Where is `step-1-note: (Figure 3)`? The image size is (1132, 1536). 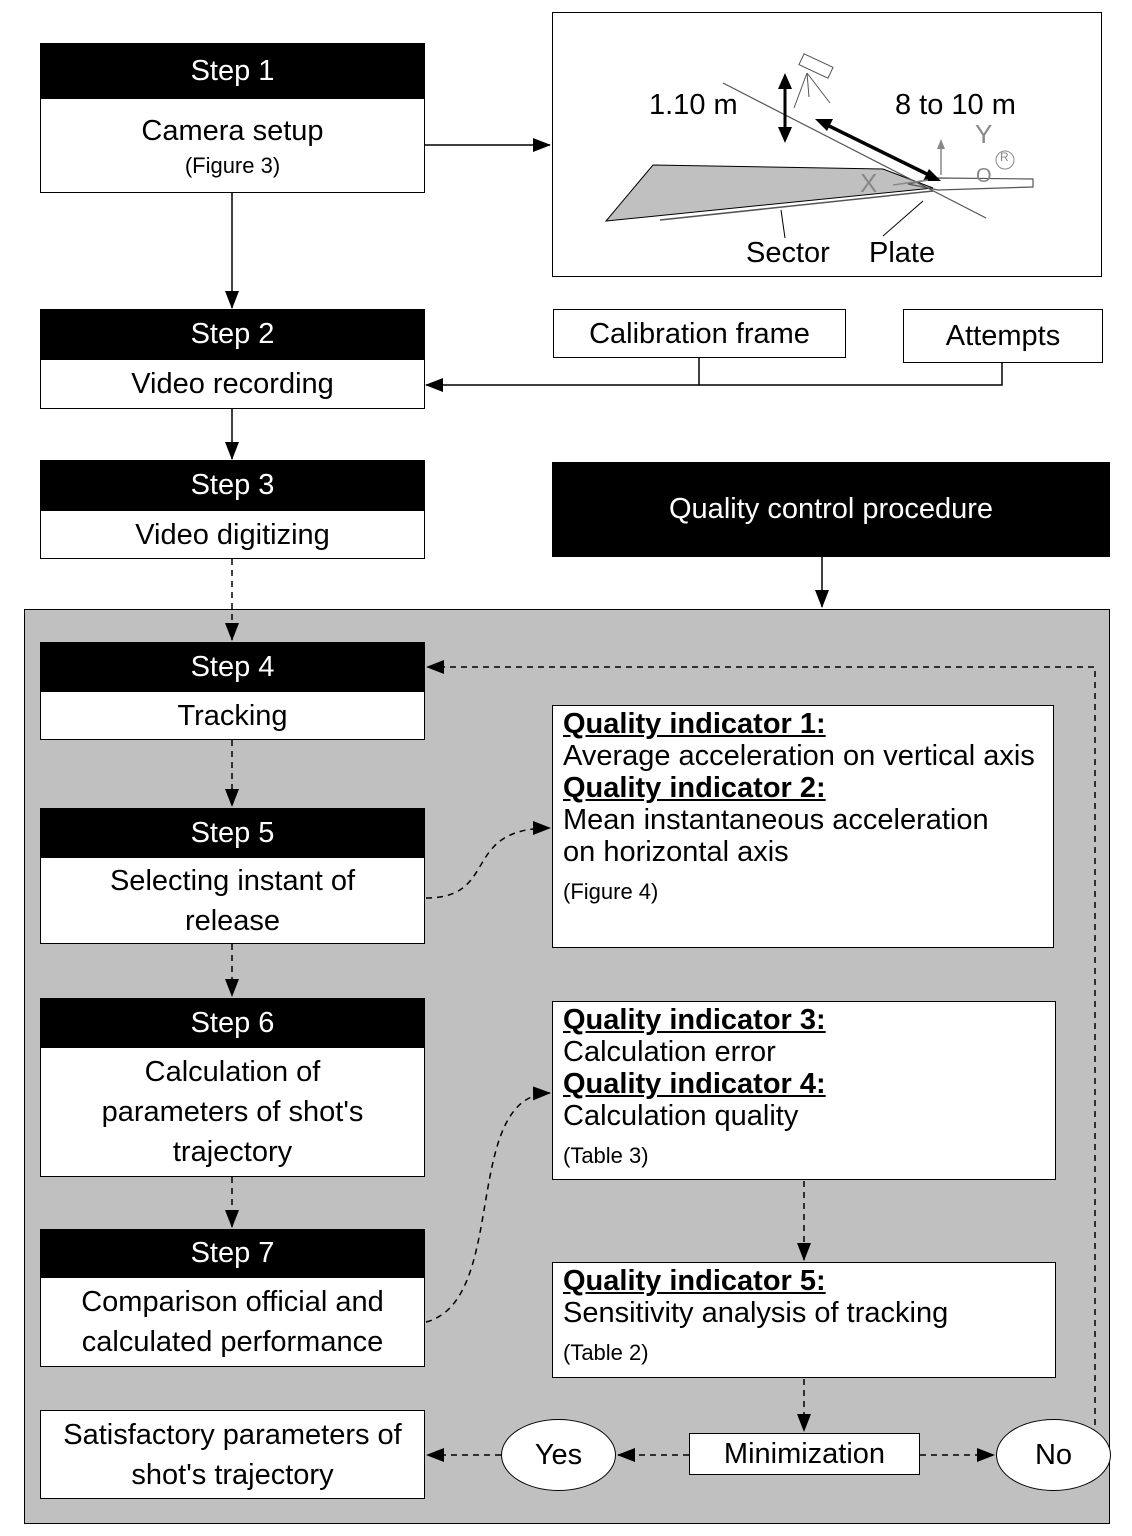 step-1-note: (Figure 3) is located at coordinates (232, 165).